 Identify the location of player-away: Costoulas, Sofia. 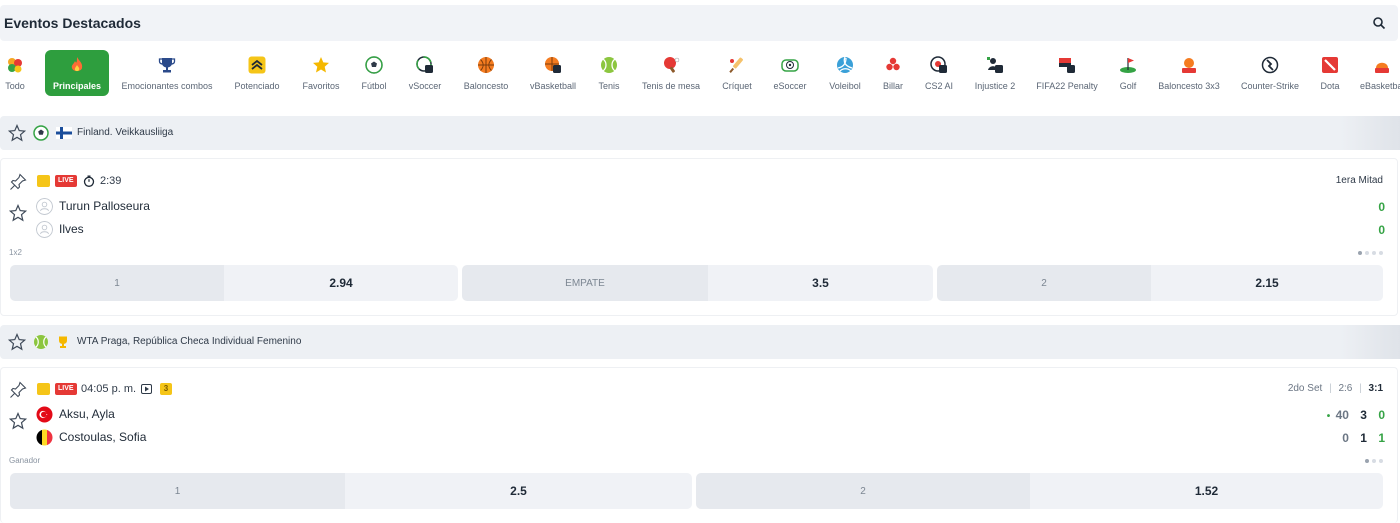
(102, 437).